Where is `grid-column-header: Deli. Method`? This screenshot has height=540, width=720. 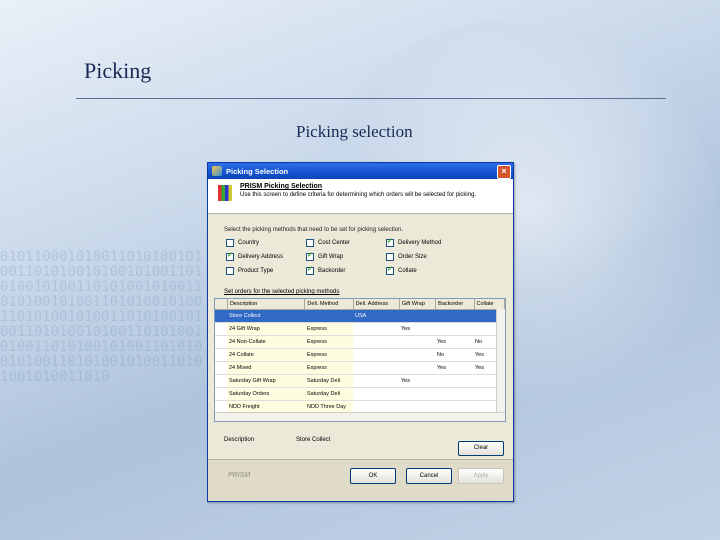 grid-column-header: Deli. Method is located at coordinates (329, 304).